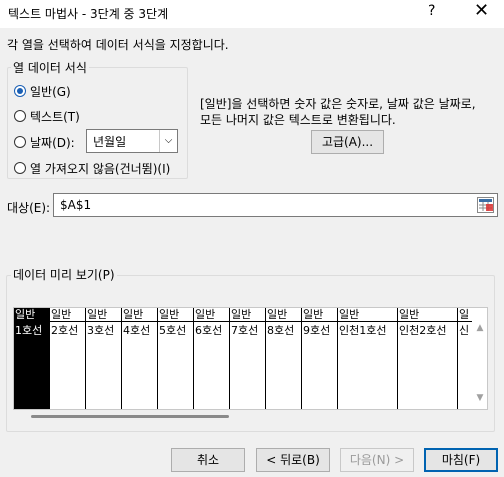  I want to click on preview-column: 일반 7호선, so click(248, 358).